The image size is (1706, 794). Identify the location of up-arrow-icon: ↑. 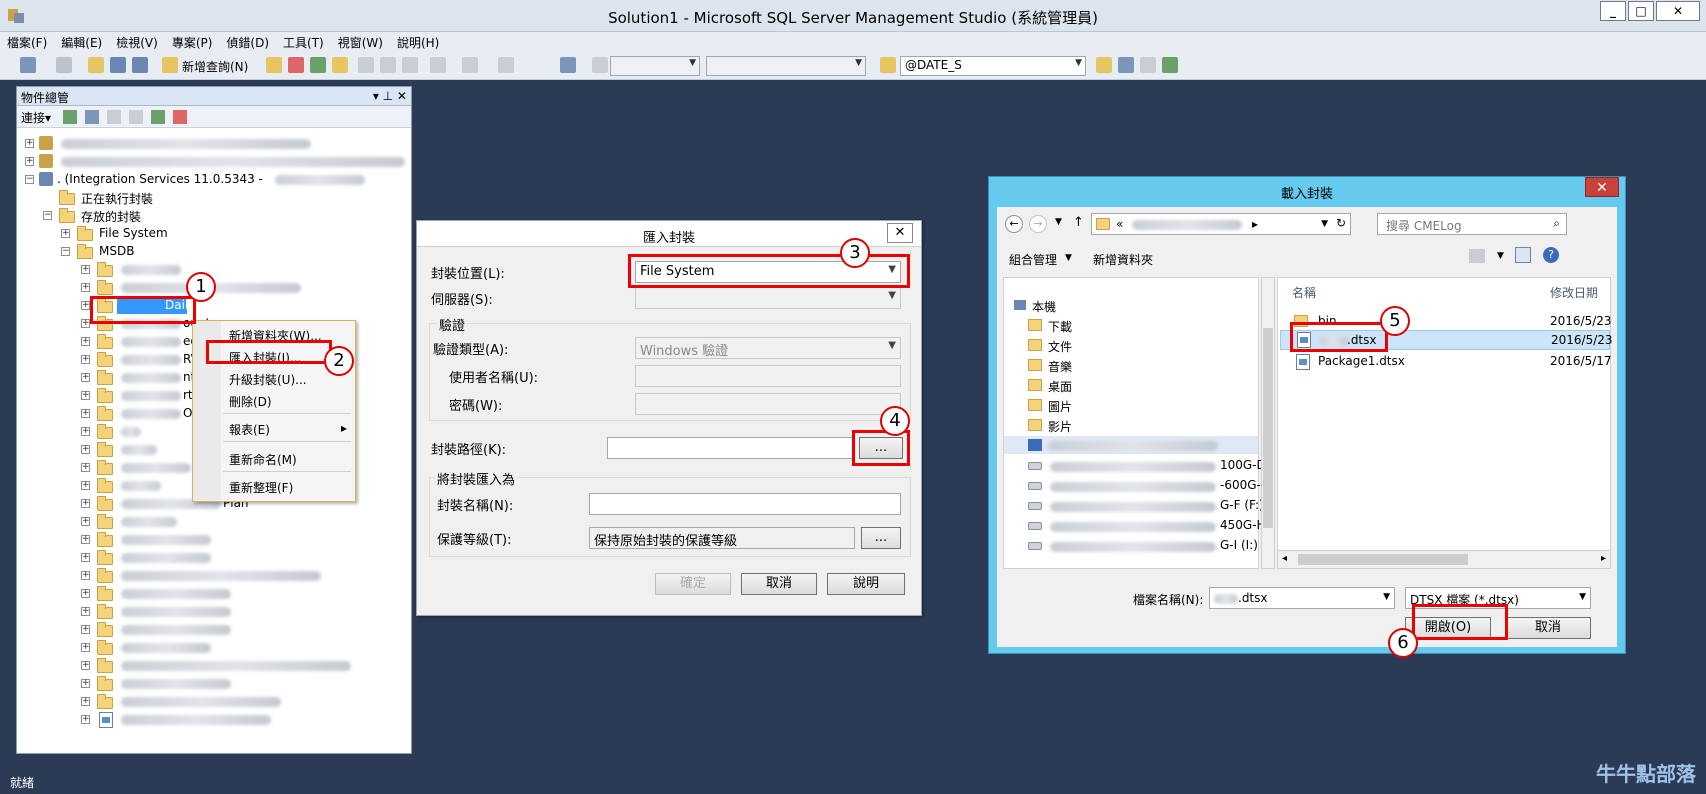
(1078, 222).